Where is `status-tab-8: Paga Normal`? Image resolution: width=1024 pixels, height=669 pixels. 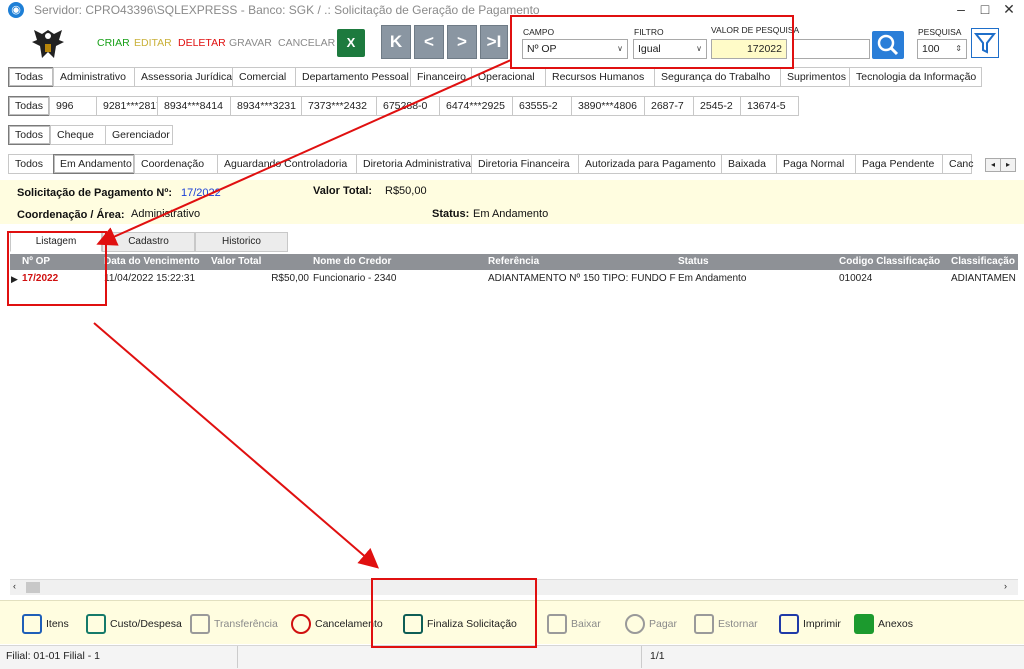 status-tab-8: Paga Normal is located at coordinates (816, 164).